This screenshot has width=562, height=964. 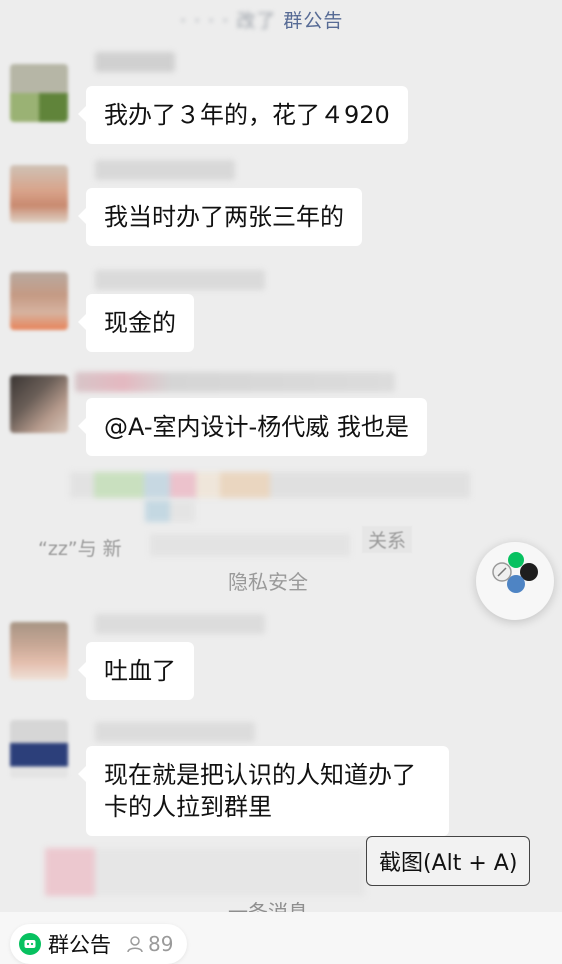 What do you see at coordinates (515, 572) in the screenshot?
I see `palette-icon` at bounding box center [515, 572].